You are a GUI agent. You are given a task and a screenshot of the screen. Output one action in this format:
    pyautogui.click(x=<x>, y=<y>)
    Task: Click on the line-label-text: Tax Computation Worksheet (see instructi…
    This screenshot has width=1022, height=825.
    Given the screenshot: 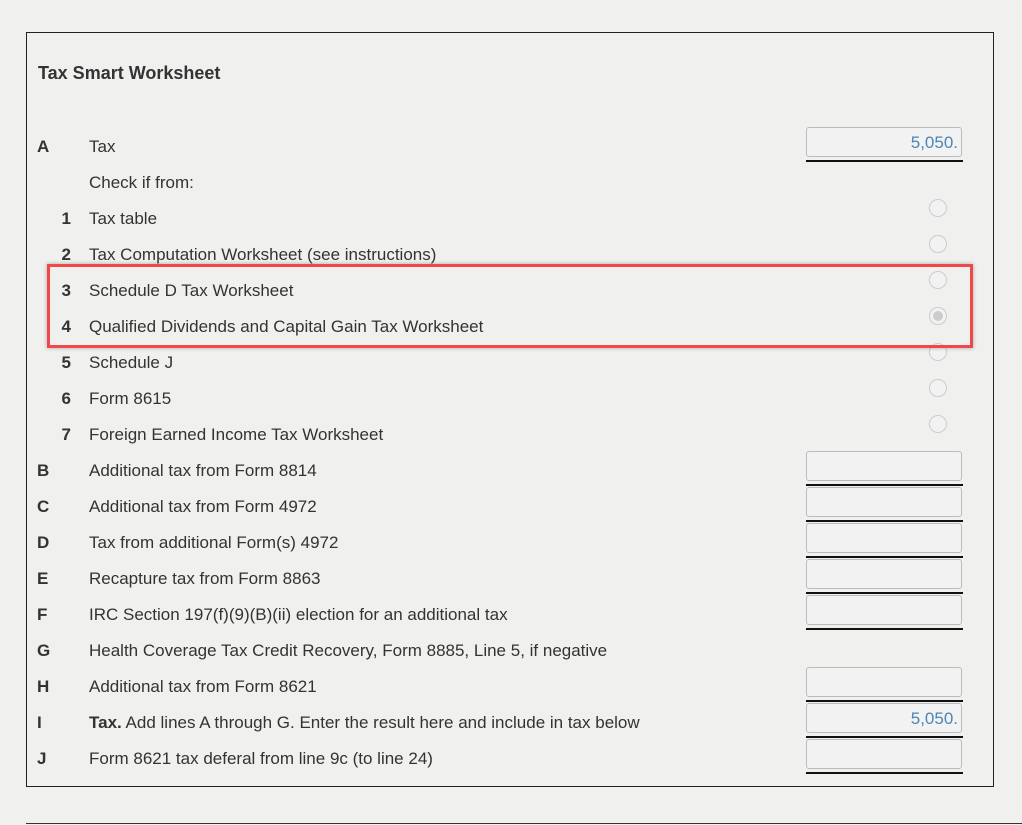 What is the action you would take?
    pyautogui.click(x=263, y=254)
    